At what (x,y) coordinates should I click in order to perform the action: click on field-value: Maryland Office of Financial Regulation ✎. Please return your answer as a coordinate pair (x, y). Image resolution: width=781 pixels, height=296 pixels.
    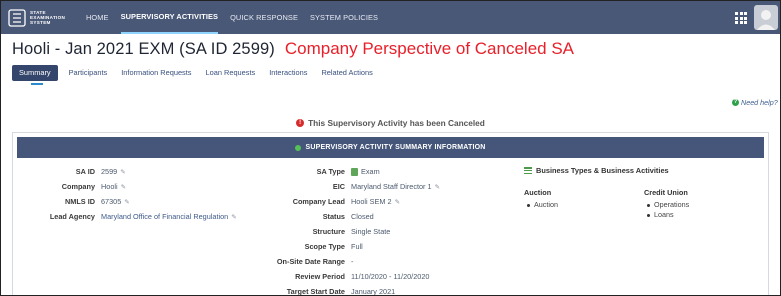
    Looking at the image, I should click on (169, 216).